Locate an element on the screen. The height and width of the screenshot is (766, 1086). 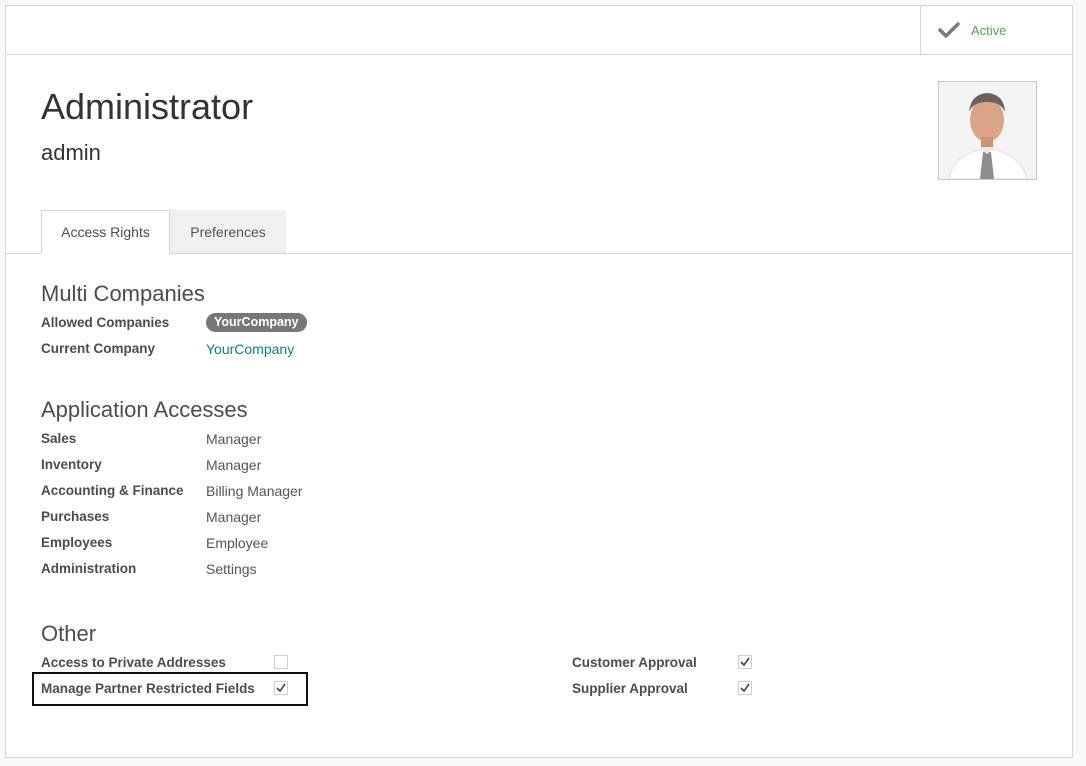
access-label-purchases: Purchases is located at coordinates (75, 516).